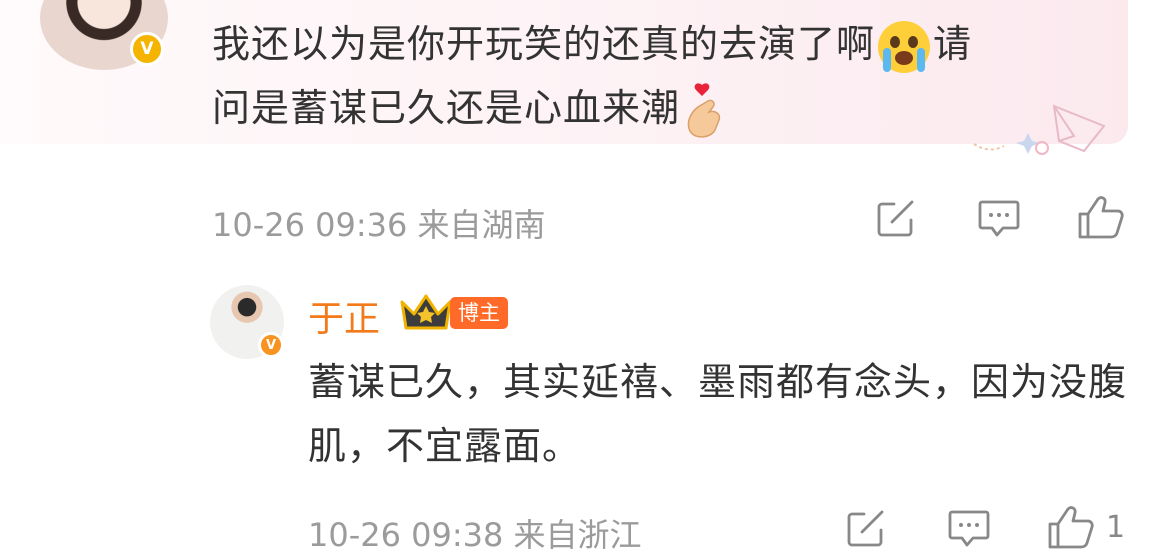 The image size is (1170, 556). Describe the element at coordinates (577, 535) in the screenshot. I see `reply-location: 来自浙江` at that location.